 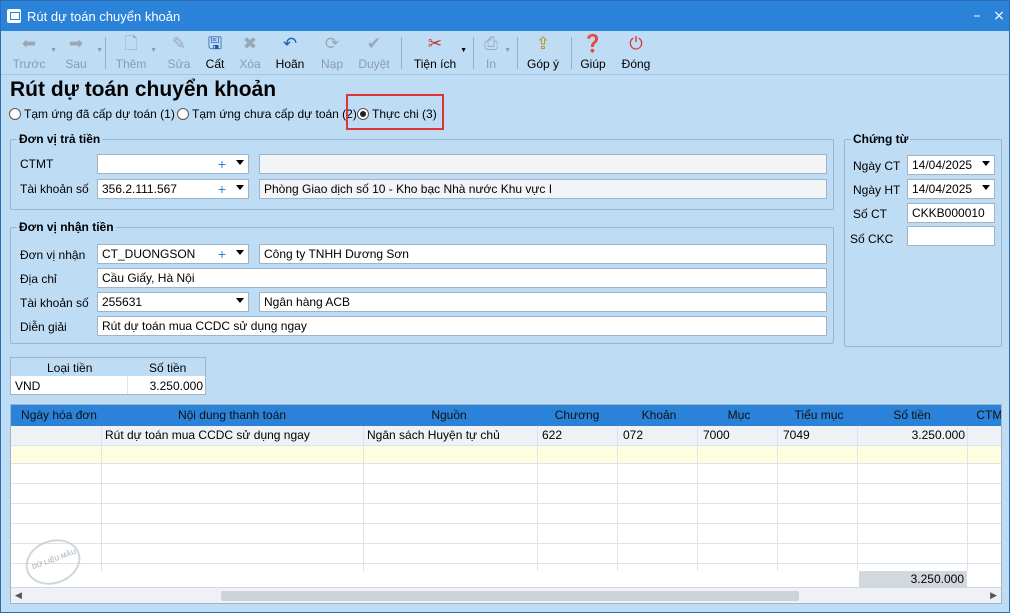 I want to click on scroll-left-icon: ◀, so click(x=18, y=595).